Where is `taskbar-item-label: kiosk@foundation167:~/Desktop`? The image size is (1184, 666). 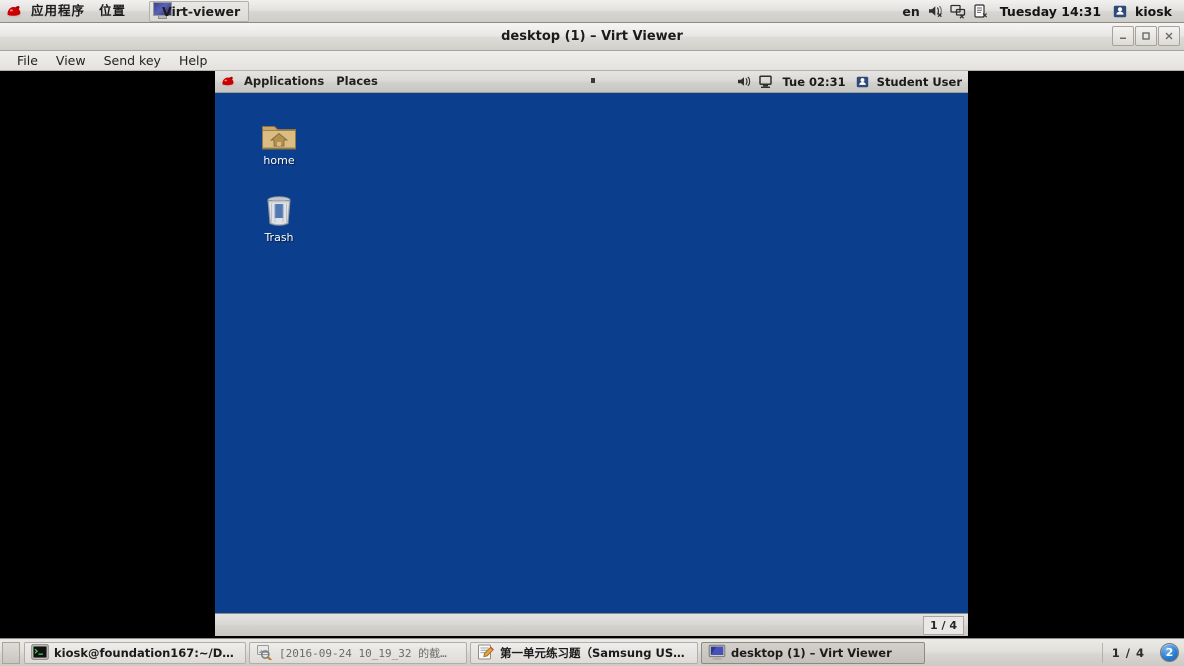 taskbar-item-label: kiosk@foundation167:~/Desktop is located at coordinates (146, 652).